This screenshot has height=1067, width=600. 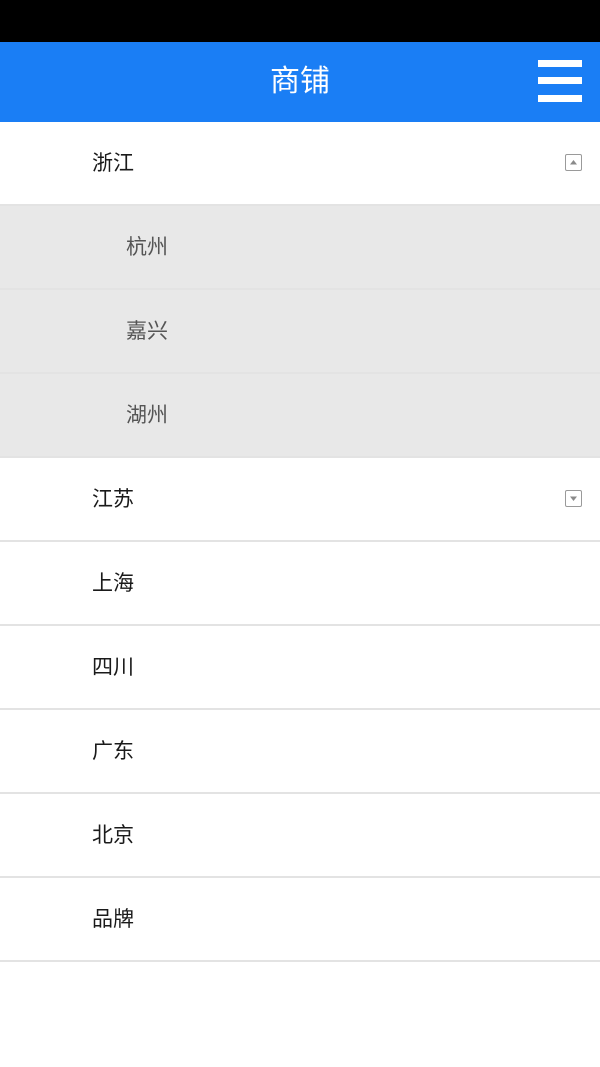 I want to click on sub-list-item-label: 杭州, so click(x=147, y=247).